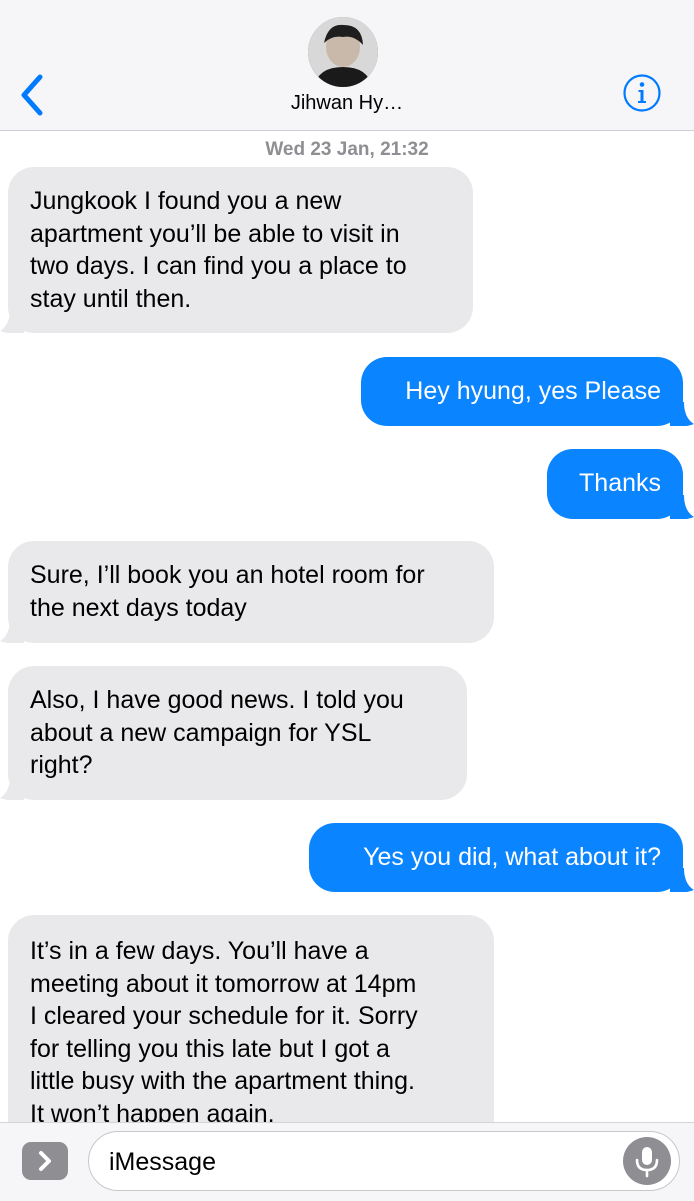  What do you see at coordinates (533, 391) in the screenshot?
I see `message-line: Hey hyung, yes Please` at bounding box center [533, 391].